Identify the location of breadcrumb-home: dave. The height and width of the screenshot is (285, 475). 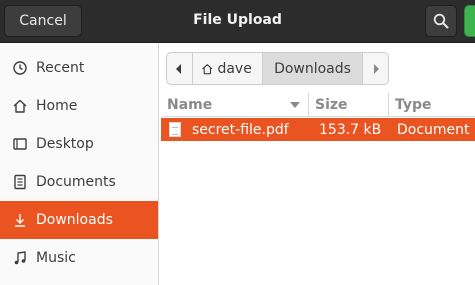
(228, 68).